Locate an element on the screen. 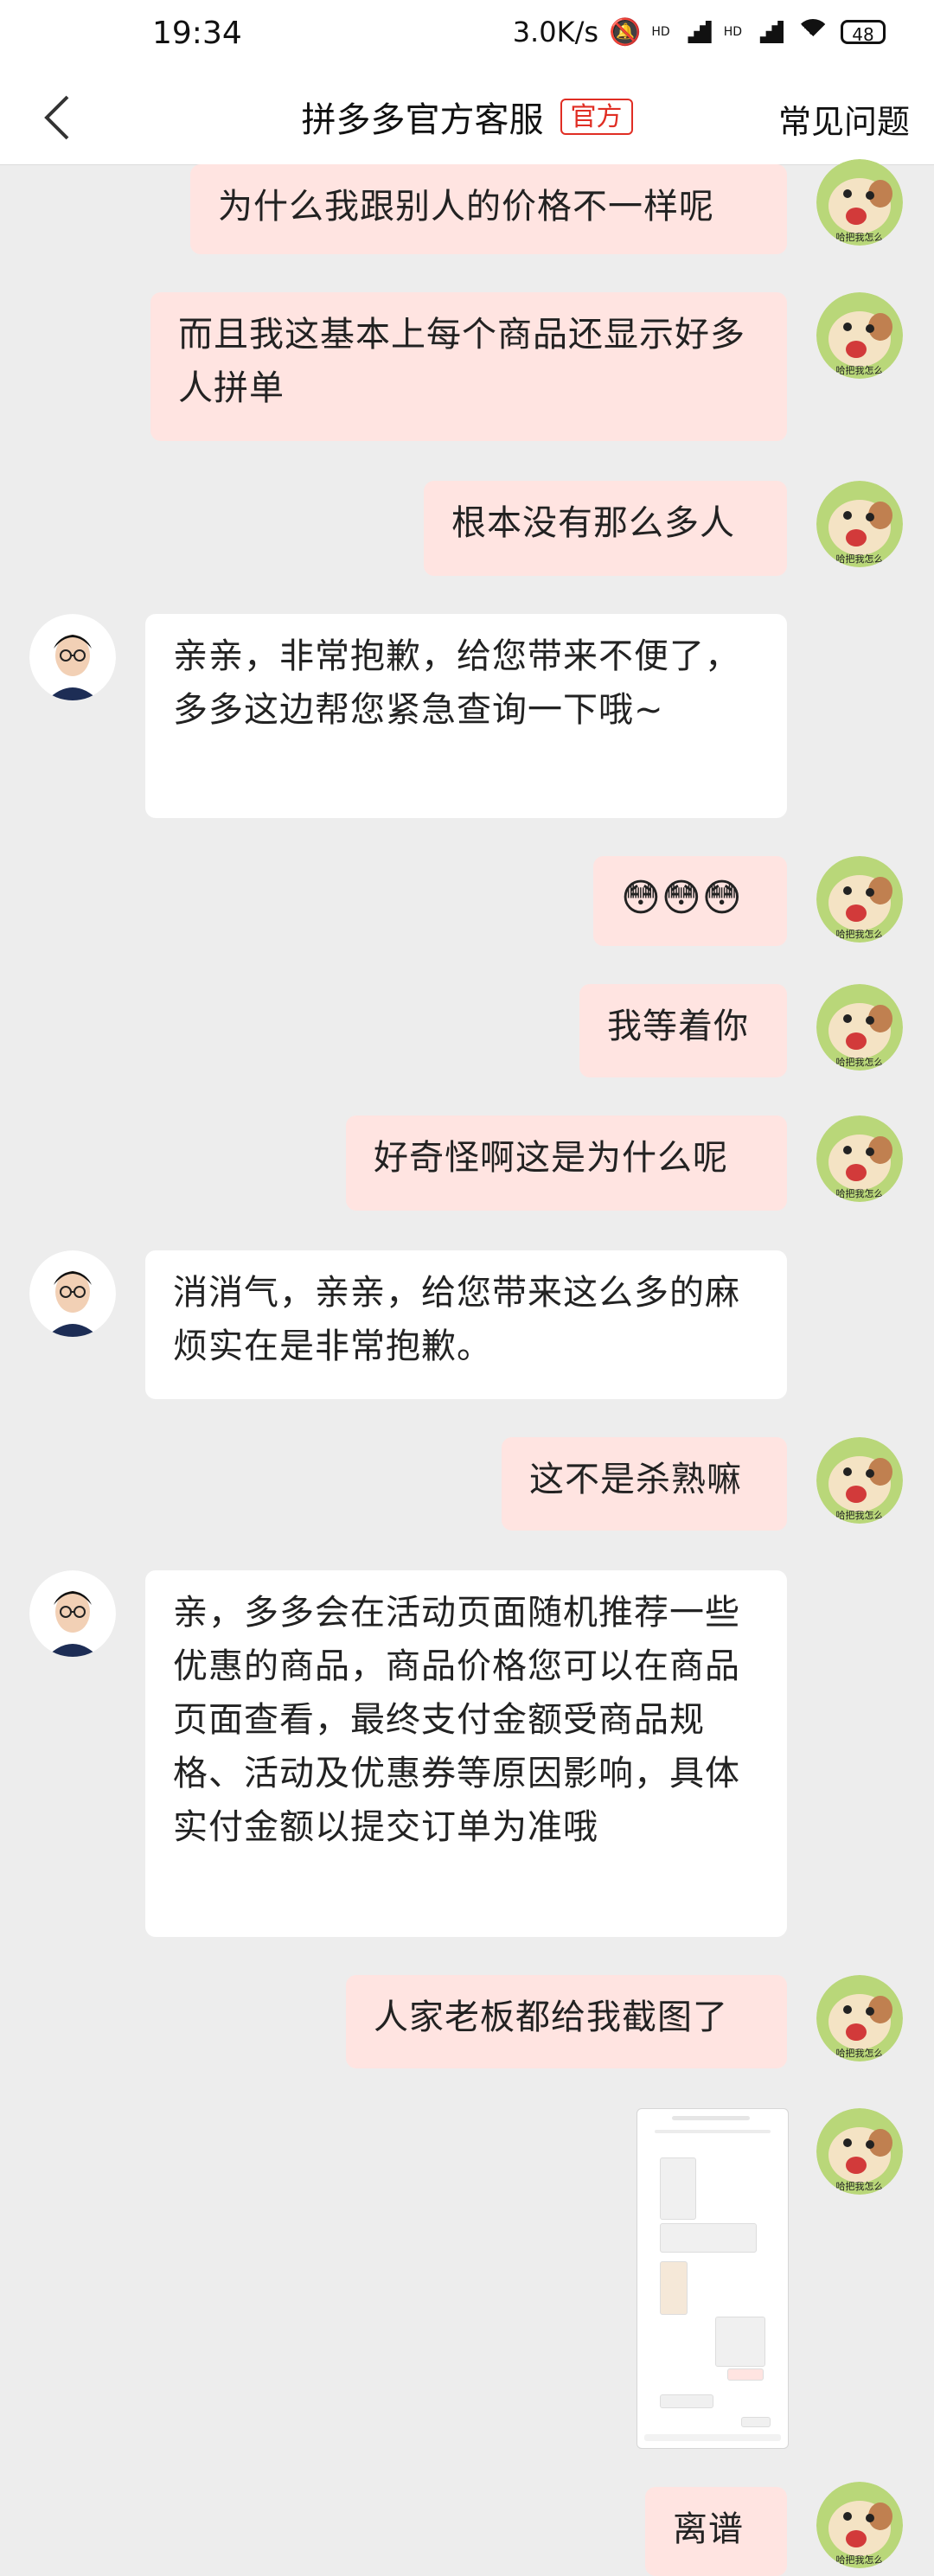 This screenshot has width=934, height=2576. message-bubble-outgoing: 为什么我跟别人的价格不一样呢 is located at coordinates (489, 209).